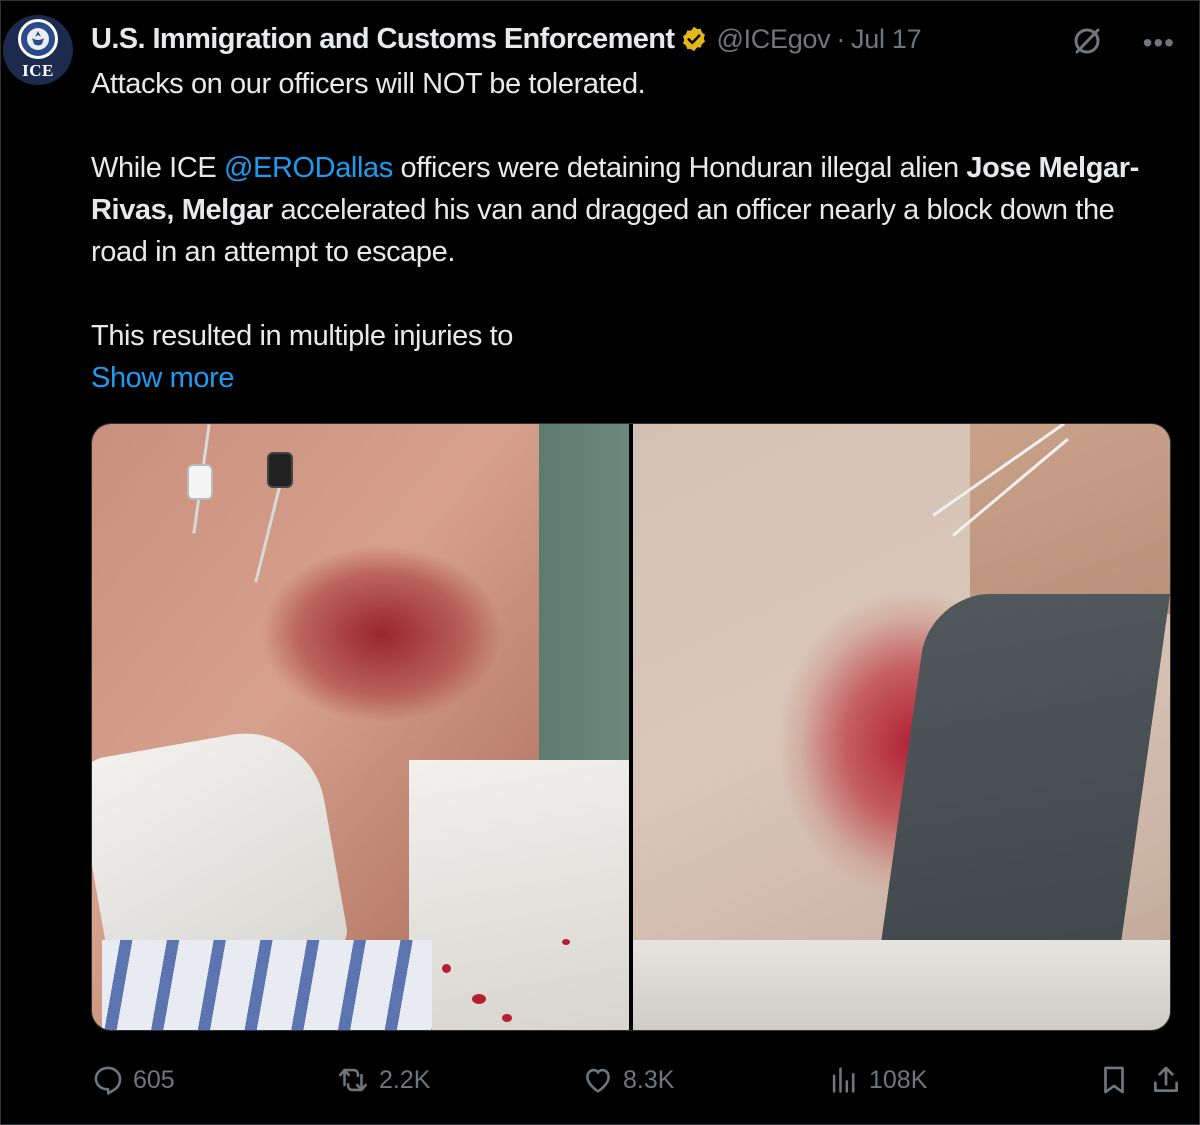 This screenshot has height=1125, width=1200. What do you see at coordinates (154, 1079) in the screenshot?
I see `reply-count: 605` at bounding box center [154, 1079].